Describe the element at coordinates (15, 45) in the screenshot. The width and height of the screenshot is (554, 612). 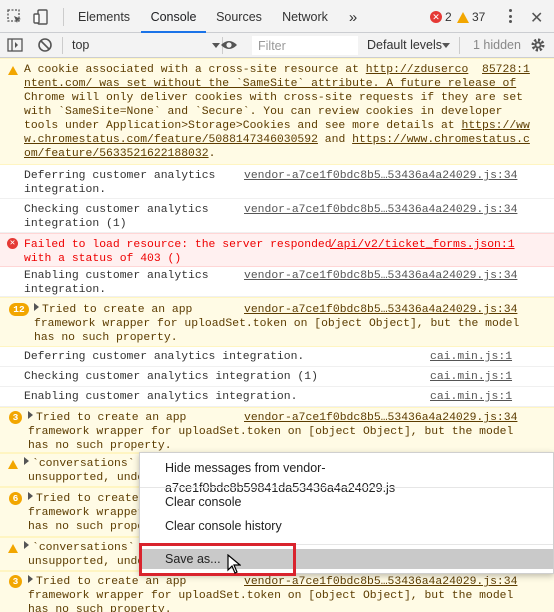
I see `sidebar-toggle-icon` at that location.